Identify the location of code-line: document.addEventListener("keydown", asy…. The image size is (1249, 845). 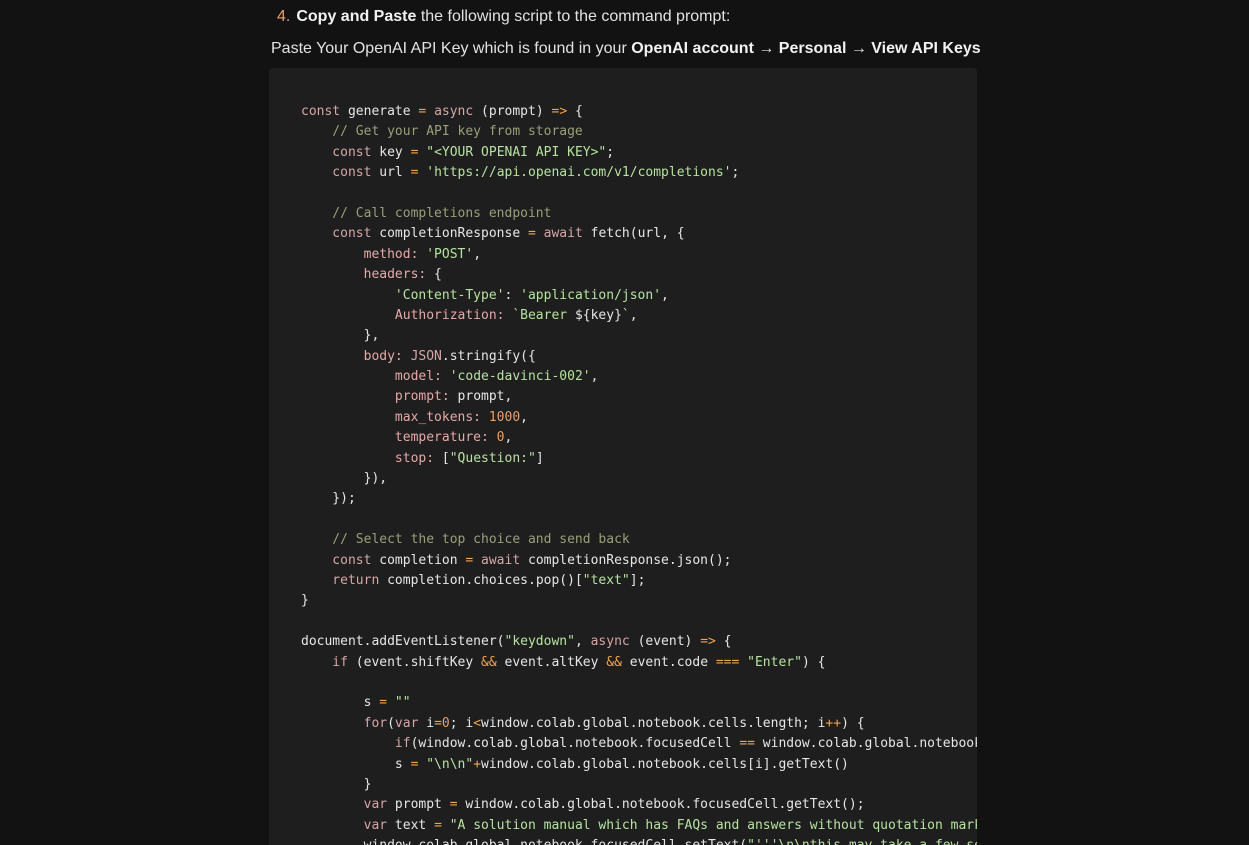
(639, 642).